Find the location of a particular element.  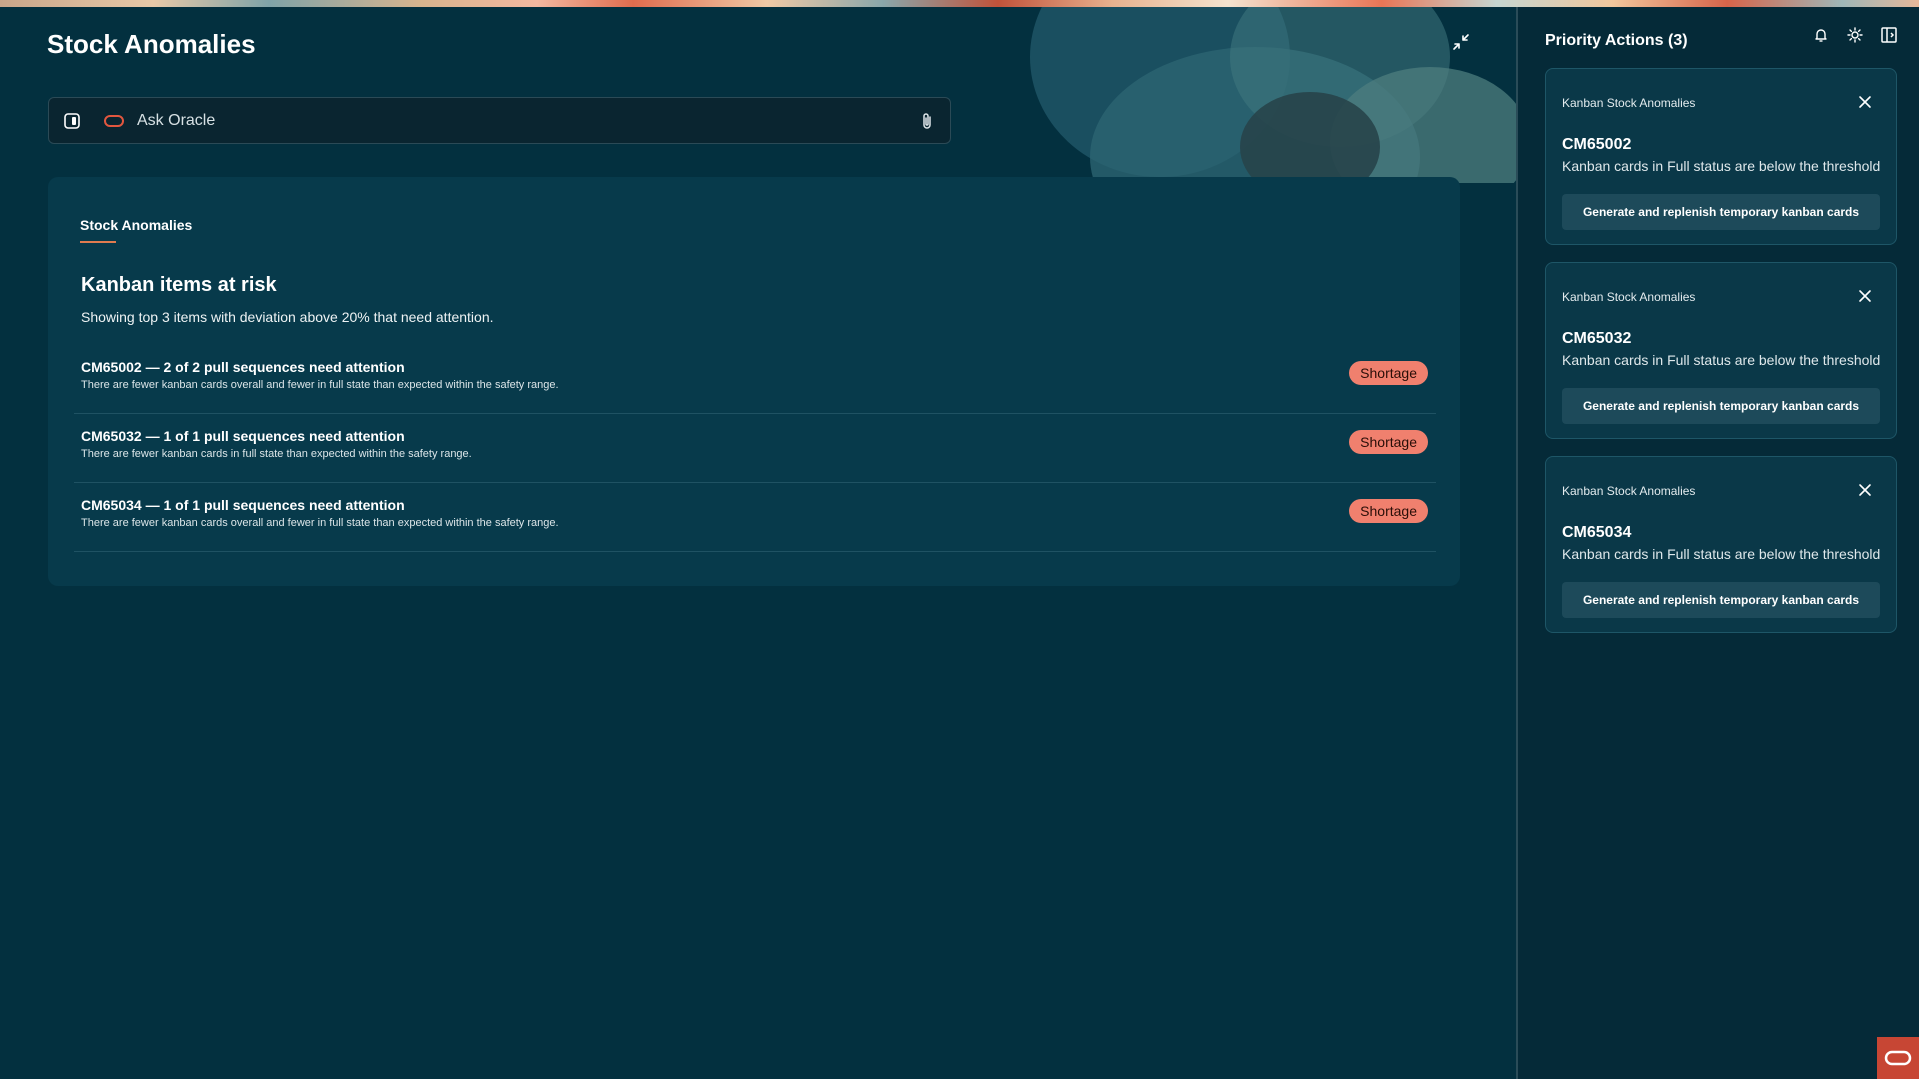

ask-oracle-bar is located at coordinates (499, 120).